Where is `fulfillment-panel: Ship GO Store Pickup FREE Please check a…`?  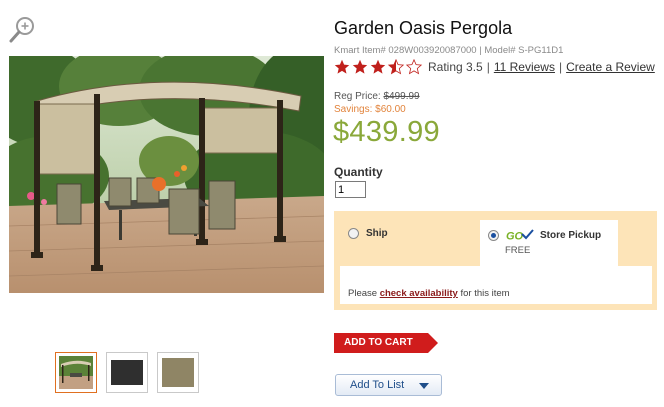
fulfillment-panel: Ship GO Store Pickup FREE Please check a… is located at coordinates (495, 260).